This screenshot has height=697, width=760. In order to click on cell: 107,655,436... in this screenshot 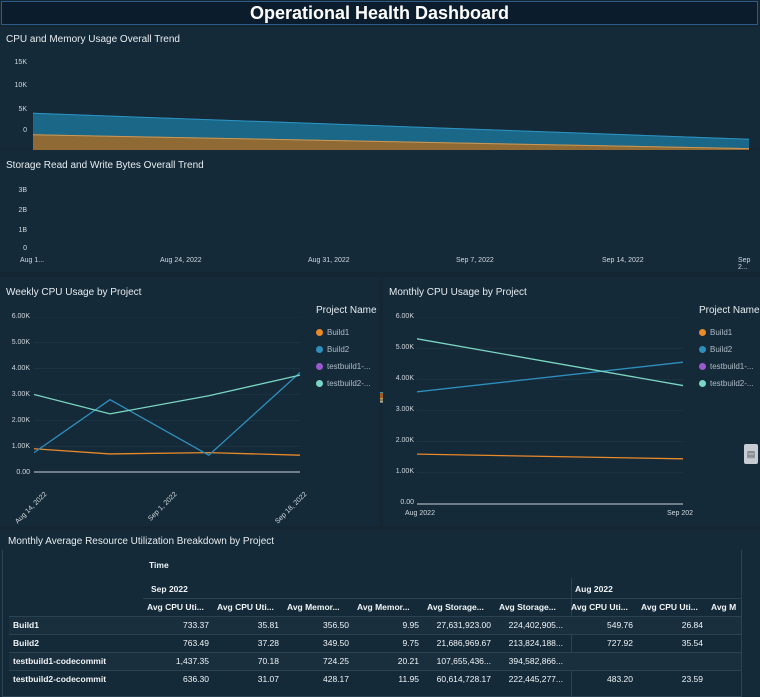, I will do `click(463, 661)`.